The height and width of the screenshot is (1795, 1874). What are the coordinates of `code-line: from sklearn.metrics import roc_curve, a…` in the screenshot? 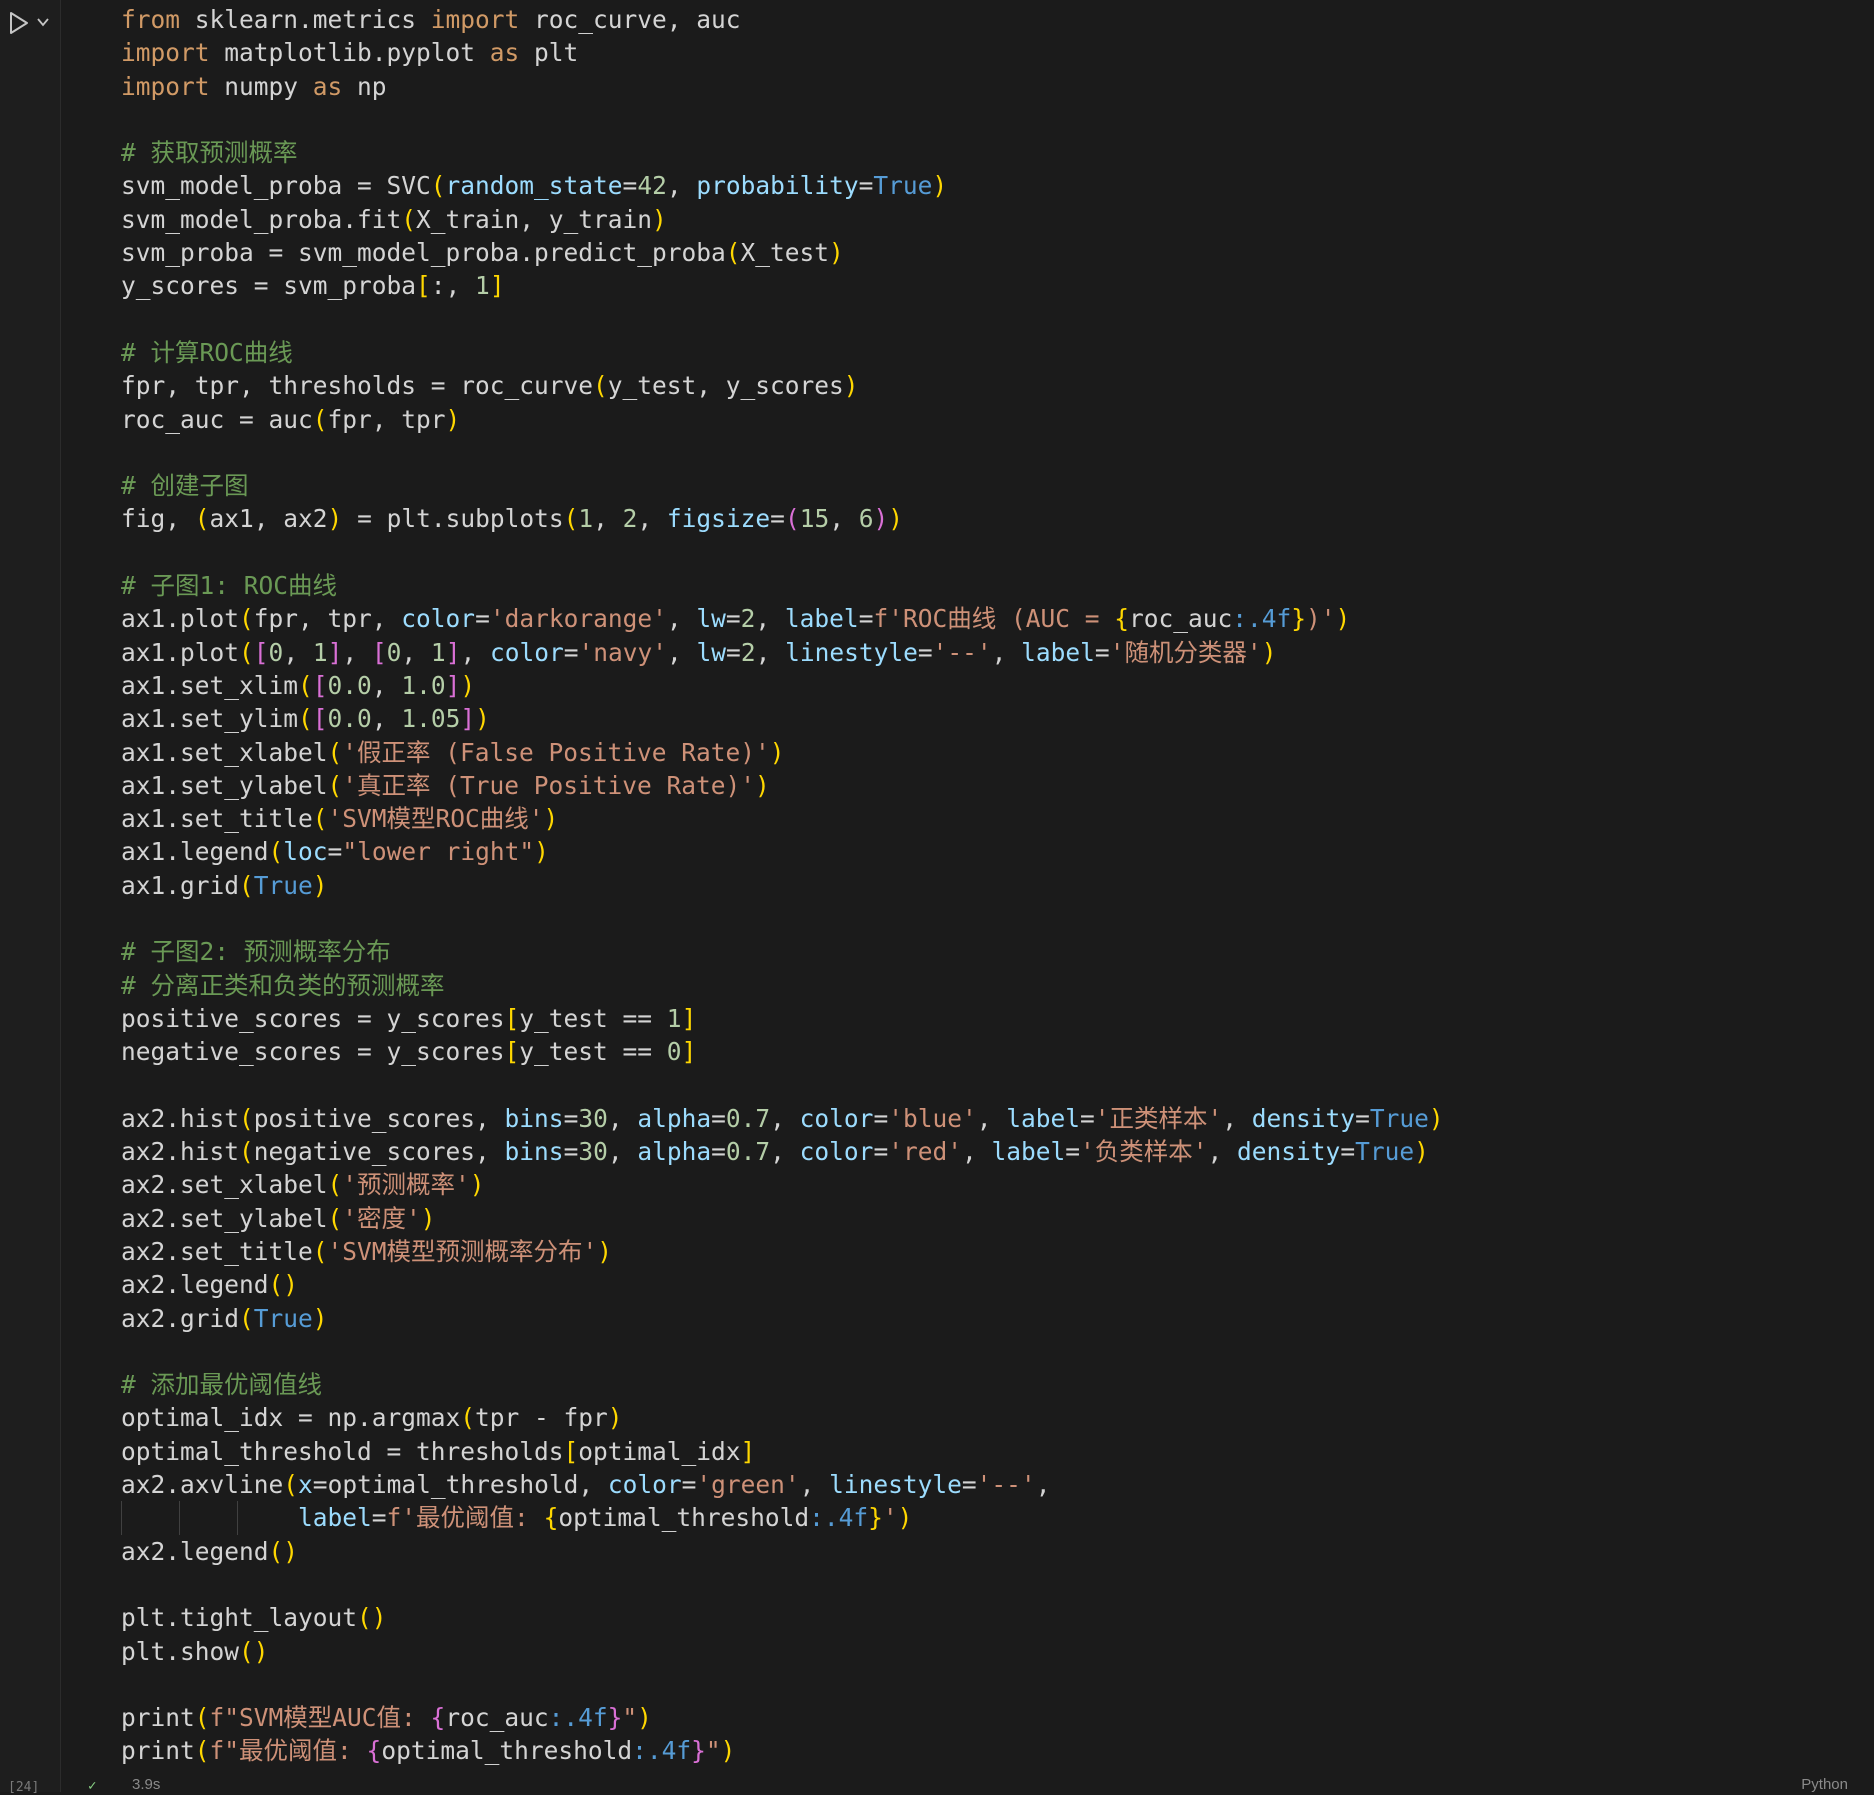 It's located at (987, 19).